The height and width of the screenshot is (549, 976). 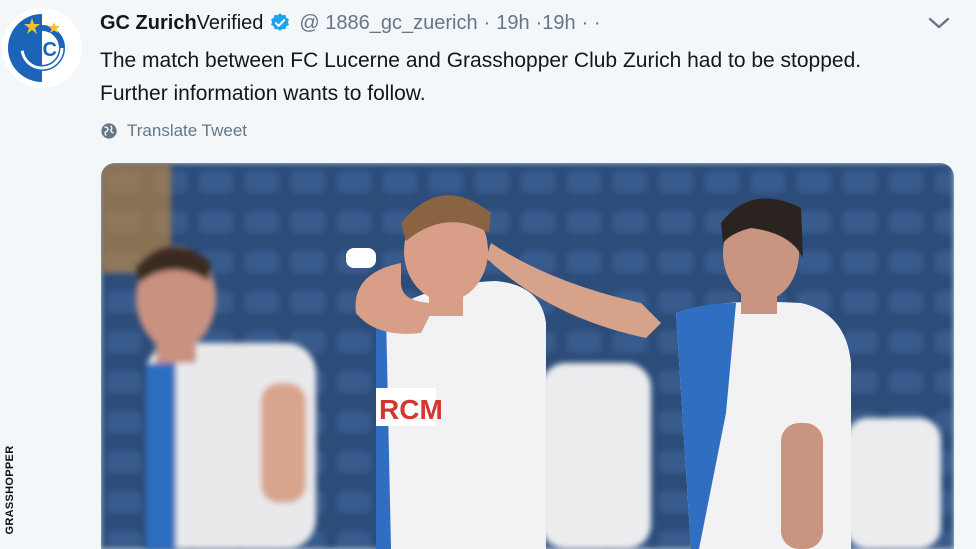 I want to click on club-logo-icon: GC, so click(x=42, y=48).